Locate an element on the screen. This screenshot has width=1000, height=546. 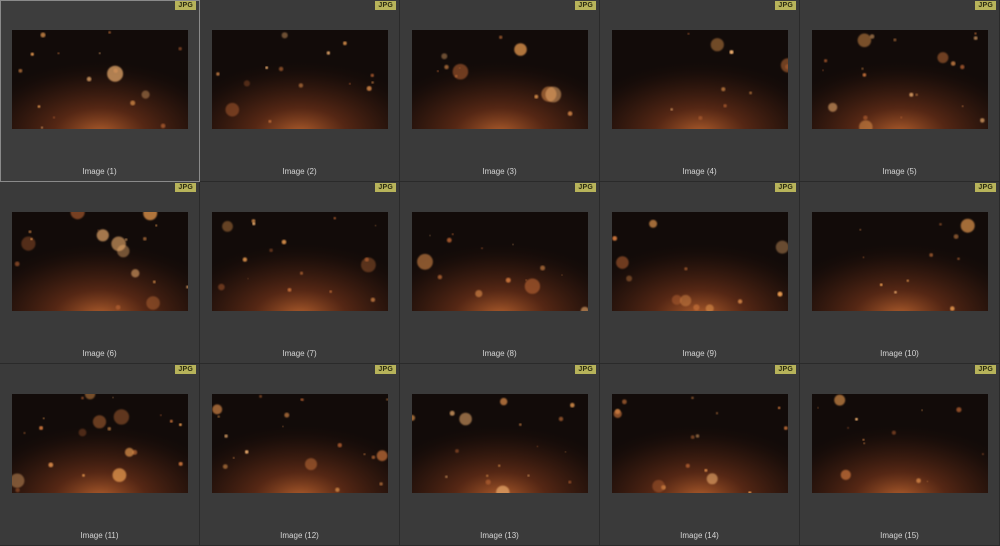
thumbnail-cell: JPG Image (4) is located at coordinates (700, 91).